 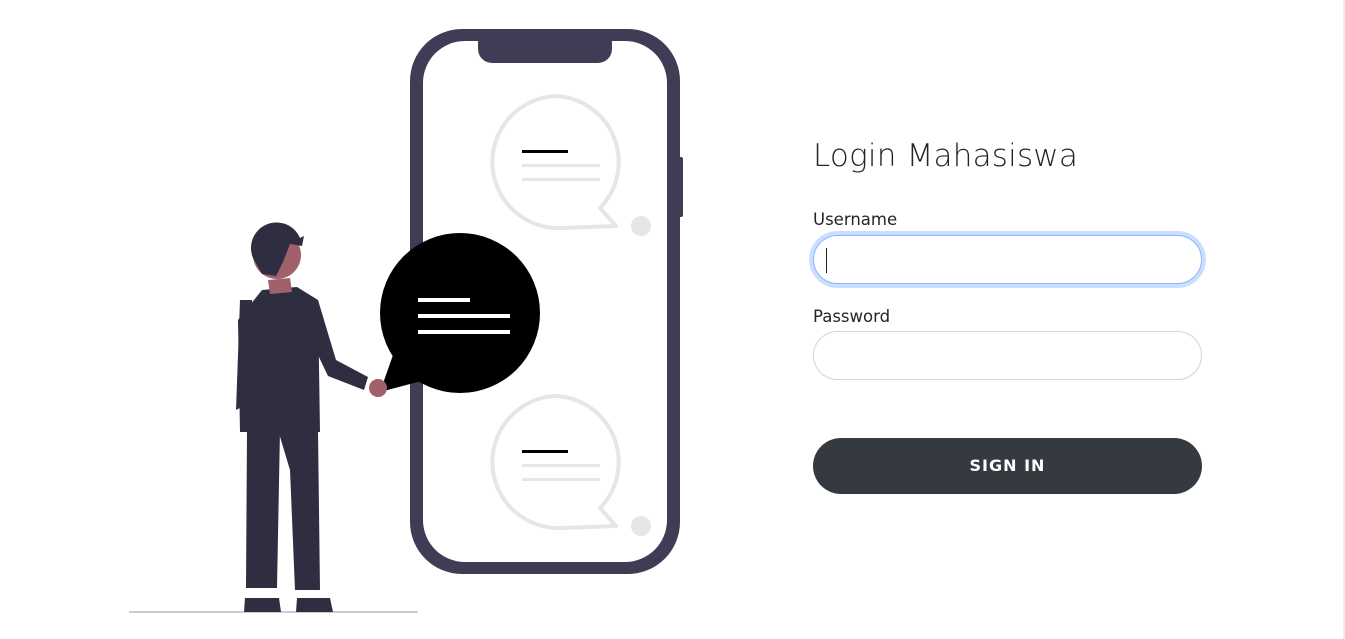 I want to click on page-title: Login Mahasiswa, so click(x=946, y=156).